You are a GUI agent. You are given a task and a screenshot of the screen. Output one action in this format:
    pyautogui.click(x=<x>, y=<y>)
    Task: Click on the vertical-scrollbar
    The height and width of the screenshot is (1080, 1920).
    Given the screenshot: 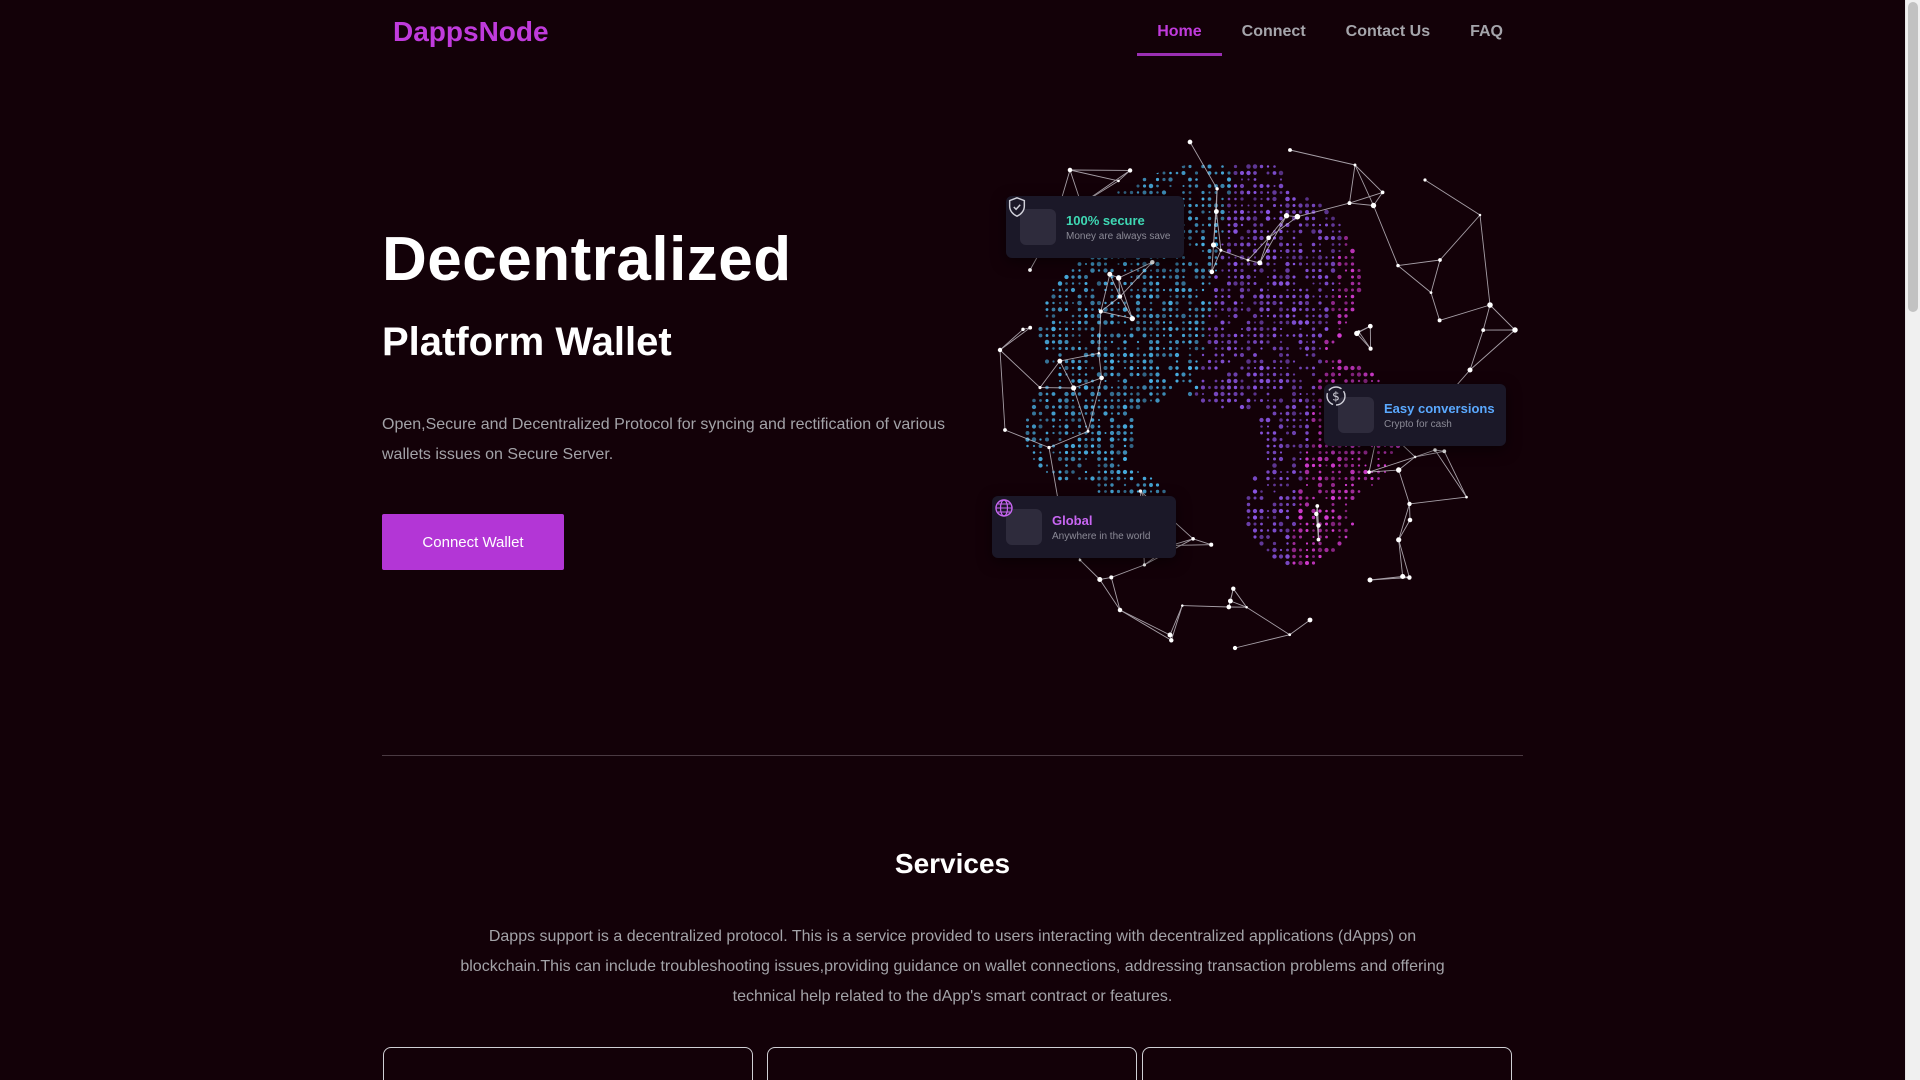 What is the action you would take?
    pyautogui.click(x=1912, y=540)
    